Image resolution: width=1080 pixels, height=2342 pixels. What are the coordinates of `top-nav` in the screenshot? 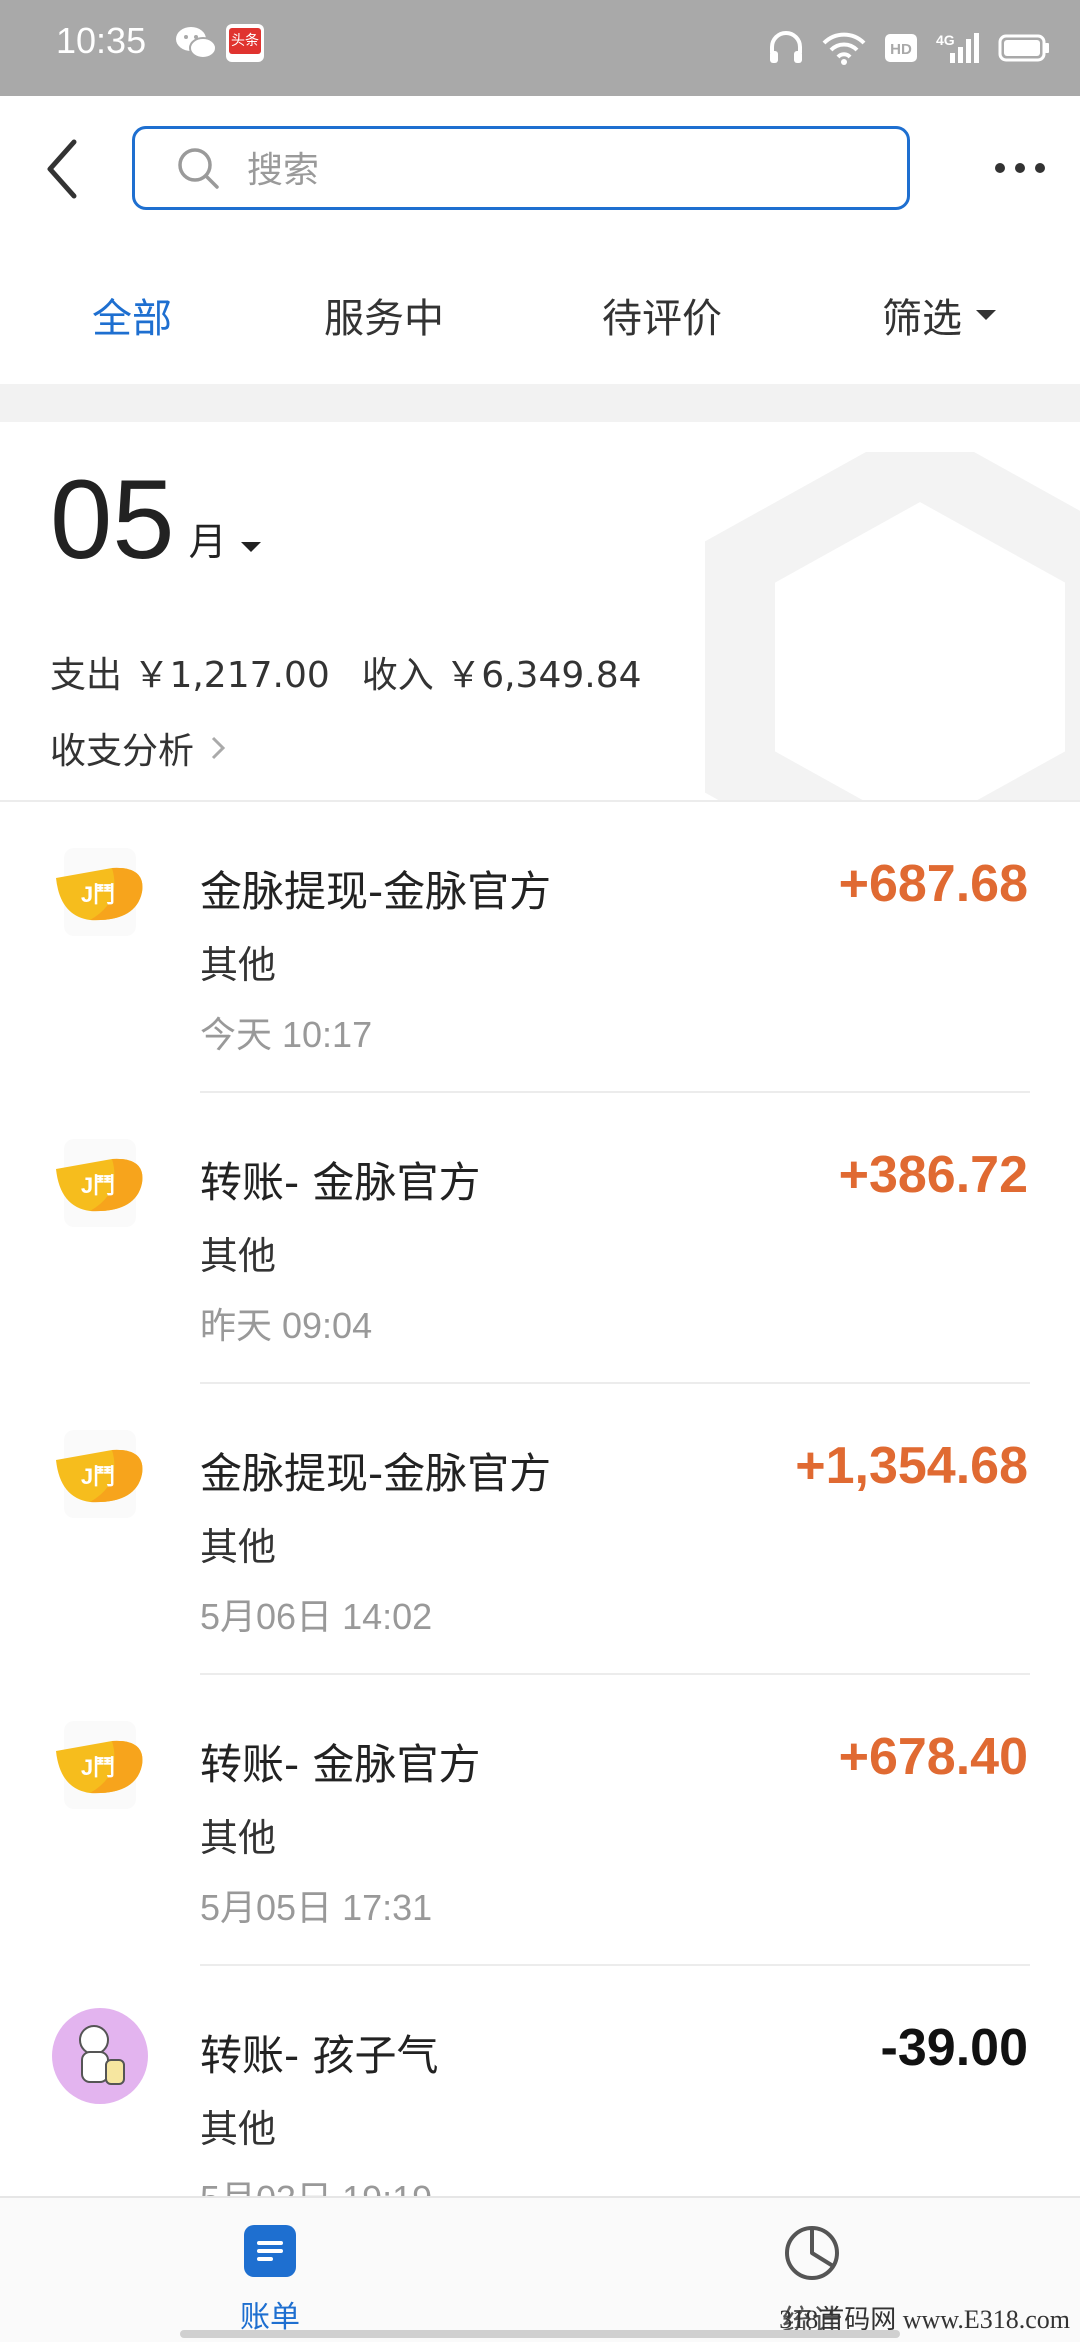 It's located at (540, 171).